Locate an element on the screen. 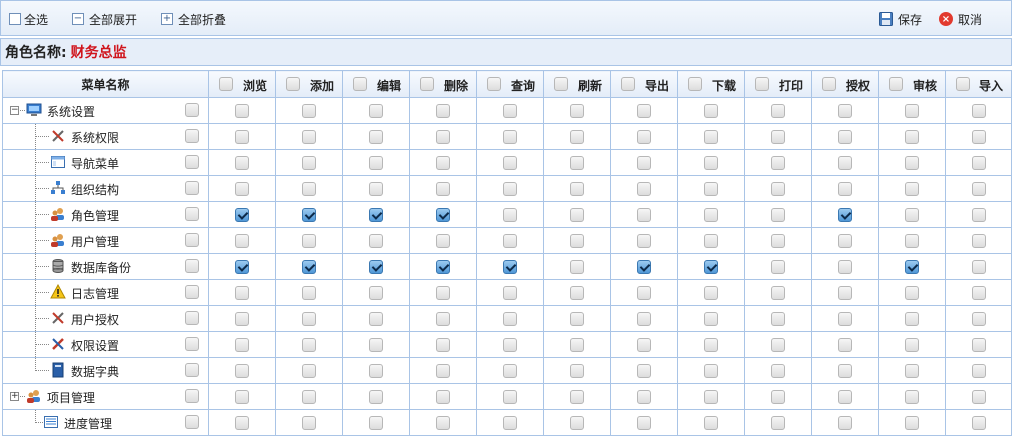 This screenshot has width=1015, height=438. collapse-toggle-icon: − is located at coordinates (14, 110).